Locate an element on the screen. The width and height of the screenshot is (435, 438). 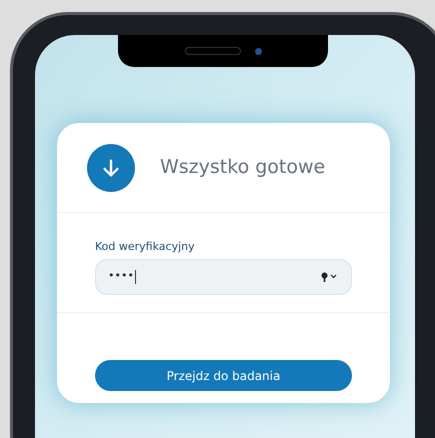
card-title: Wszystko gotowe is located at coordinates (243, 167).